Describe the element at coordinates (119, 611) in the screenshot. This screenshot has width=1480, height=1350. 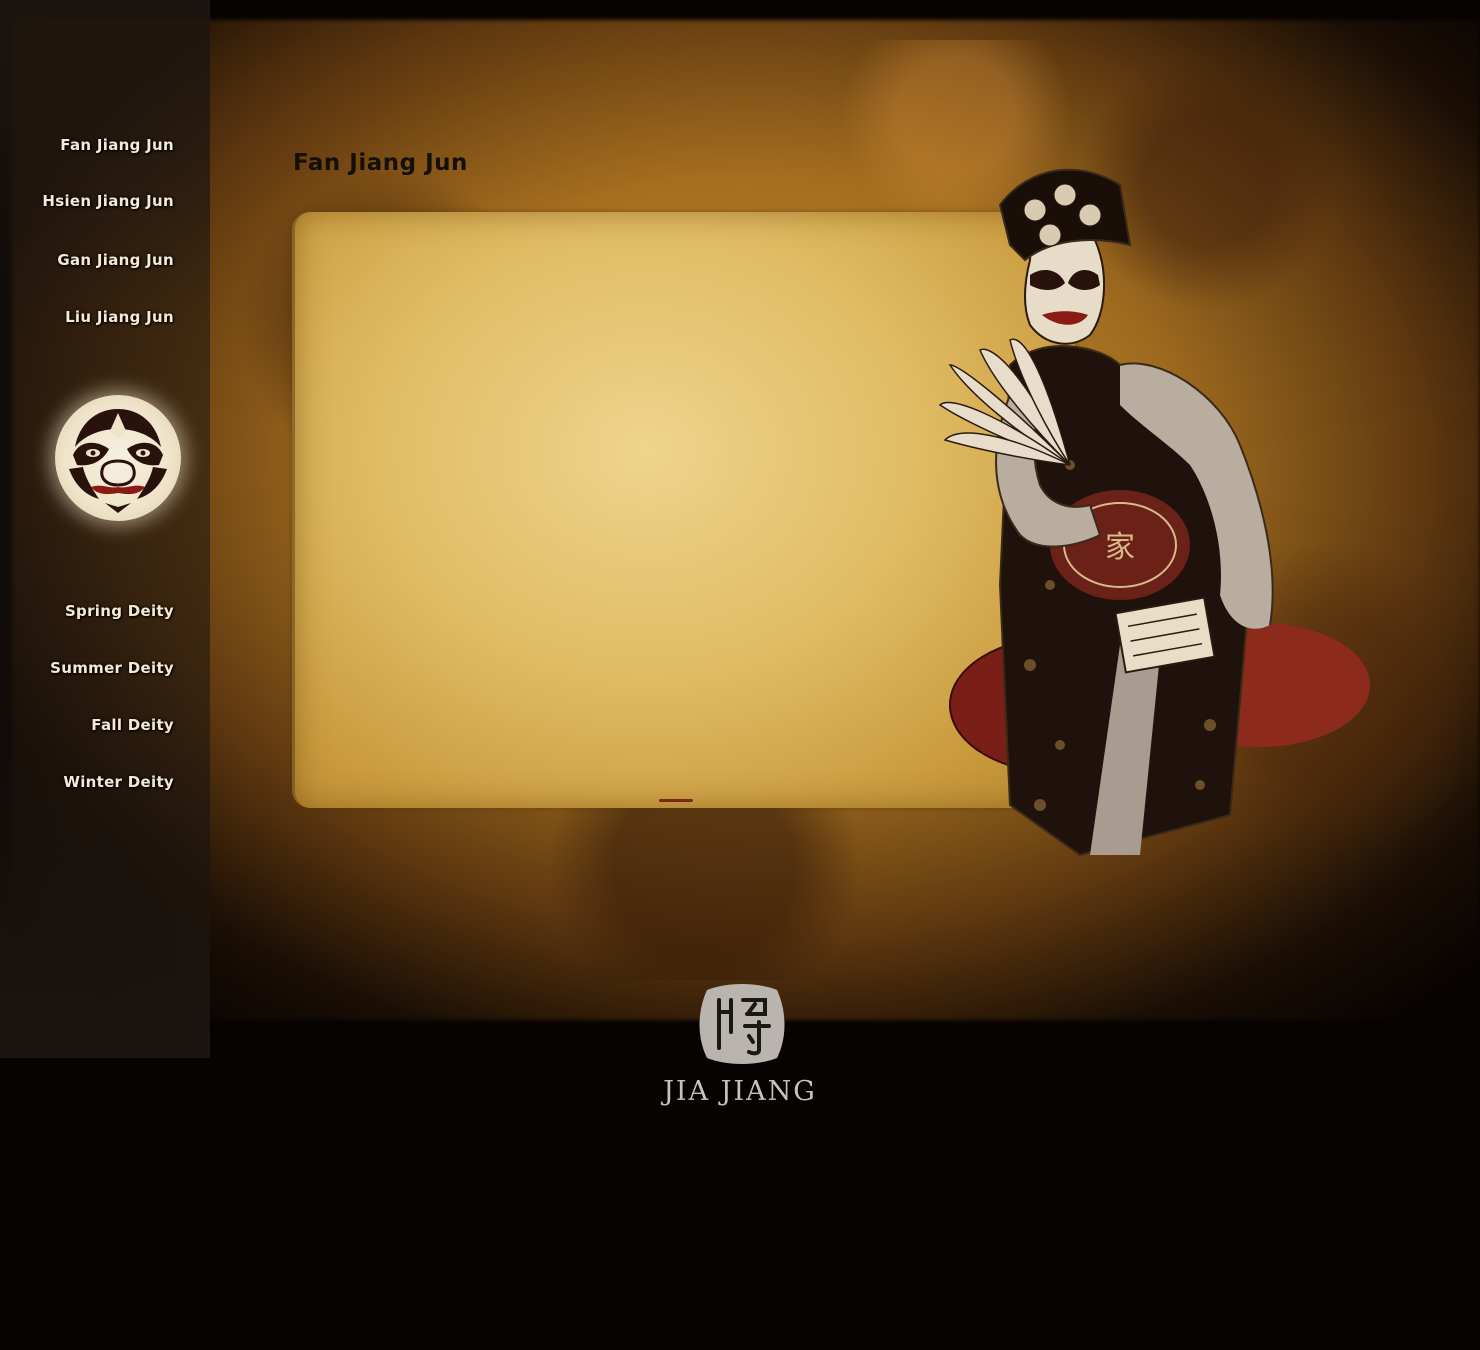
I see `nav-spring-deity: Spring Deity` at that location.